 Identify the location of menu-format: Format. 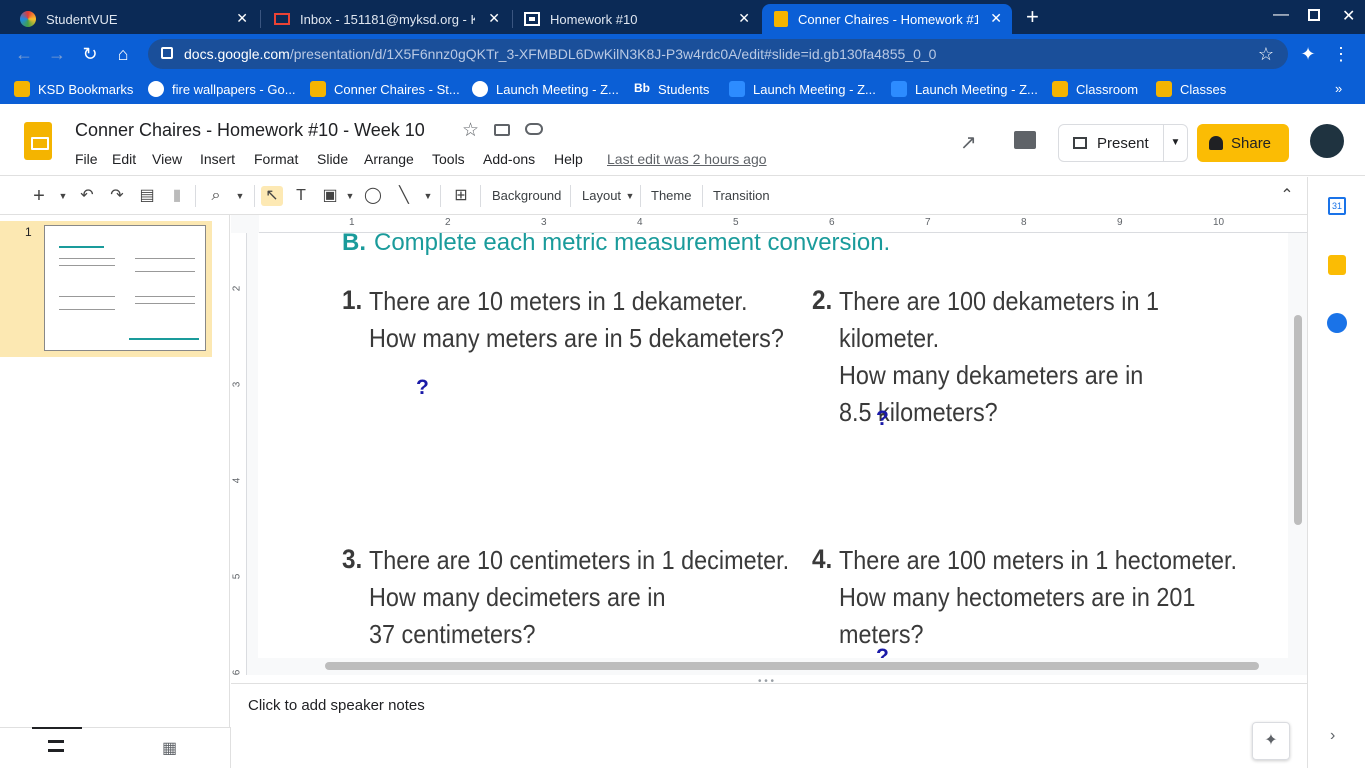
(276, 159).